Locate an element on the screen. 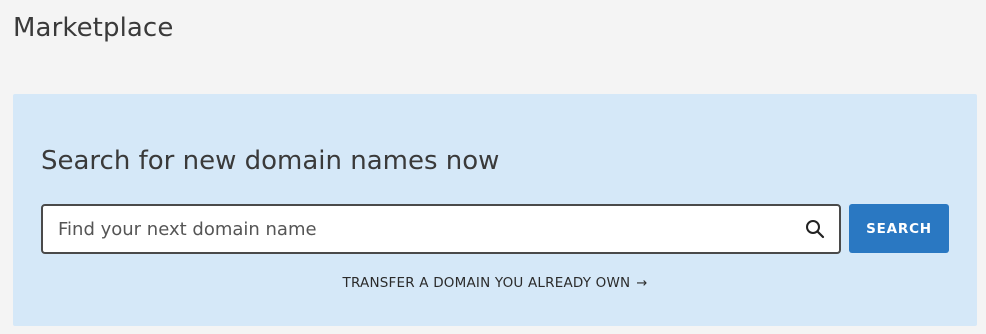  domain-search-input is located at coordinates (420, 229).